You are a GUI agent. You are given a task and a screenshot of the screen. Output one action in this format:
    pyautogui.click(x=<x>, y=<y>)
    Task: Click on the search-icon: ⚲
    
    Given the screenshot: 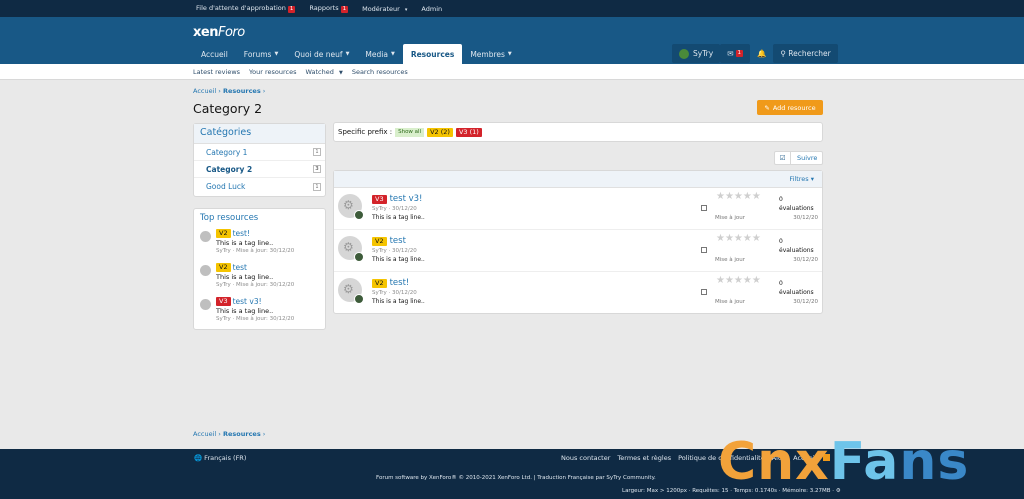 What is the action you would take?
    pyautogui.click(x=783, y=53)
    